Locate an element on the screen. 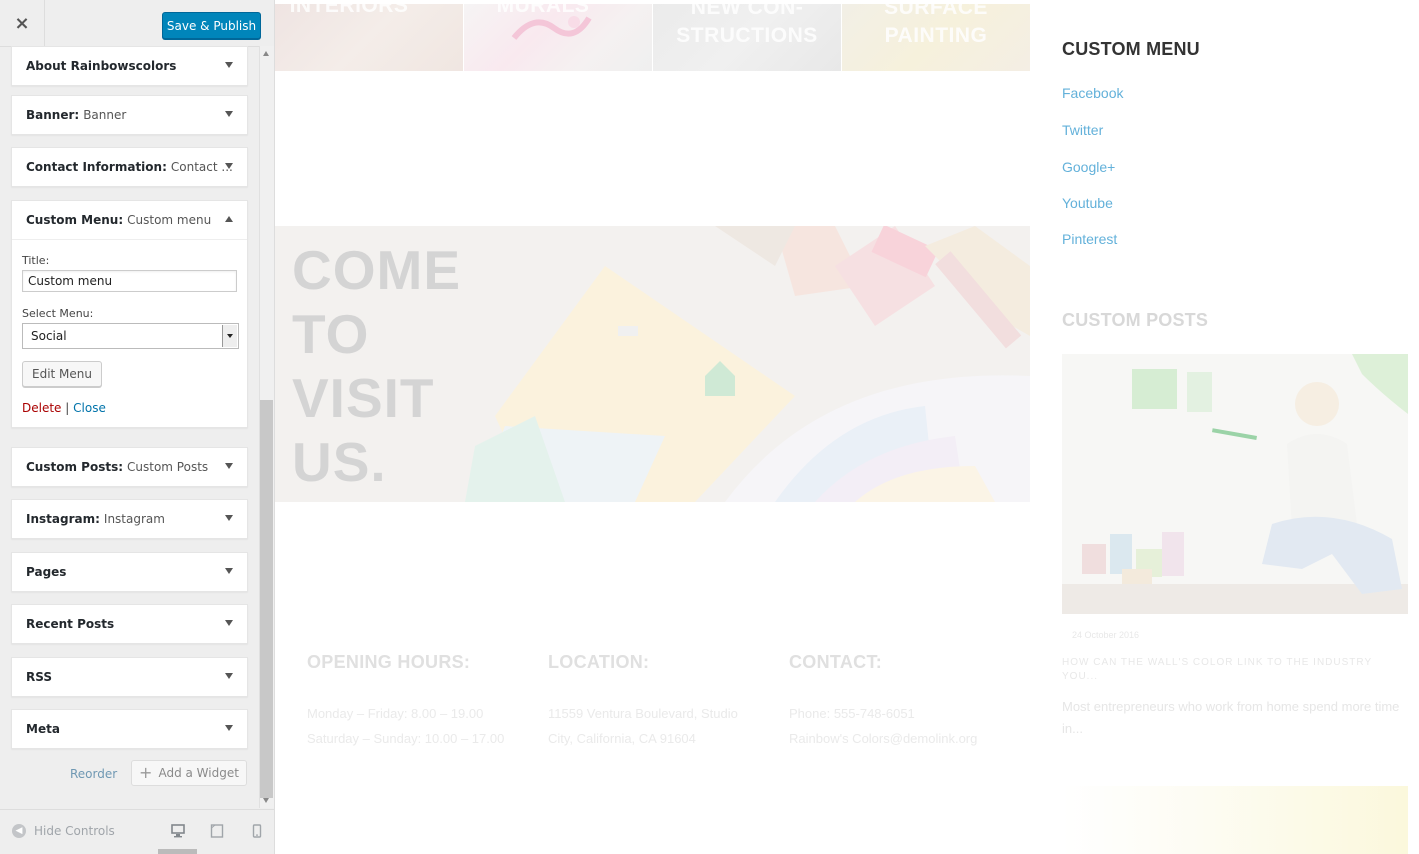 The height and width of the screenshot is (854, 1419). widget-contact-information: Contact Information is located at coordinates (129, 167).